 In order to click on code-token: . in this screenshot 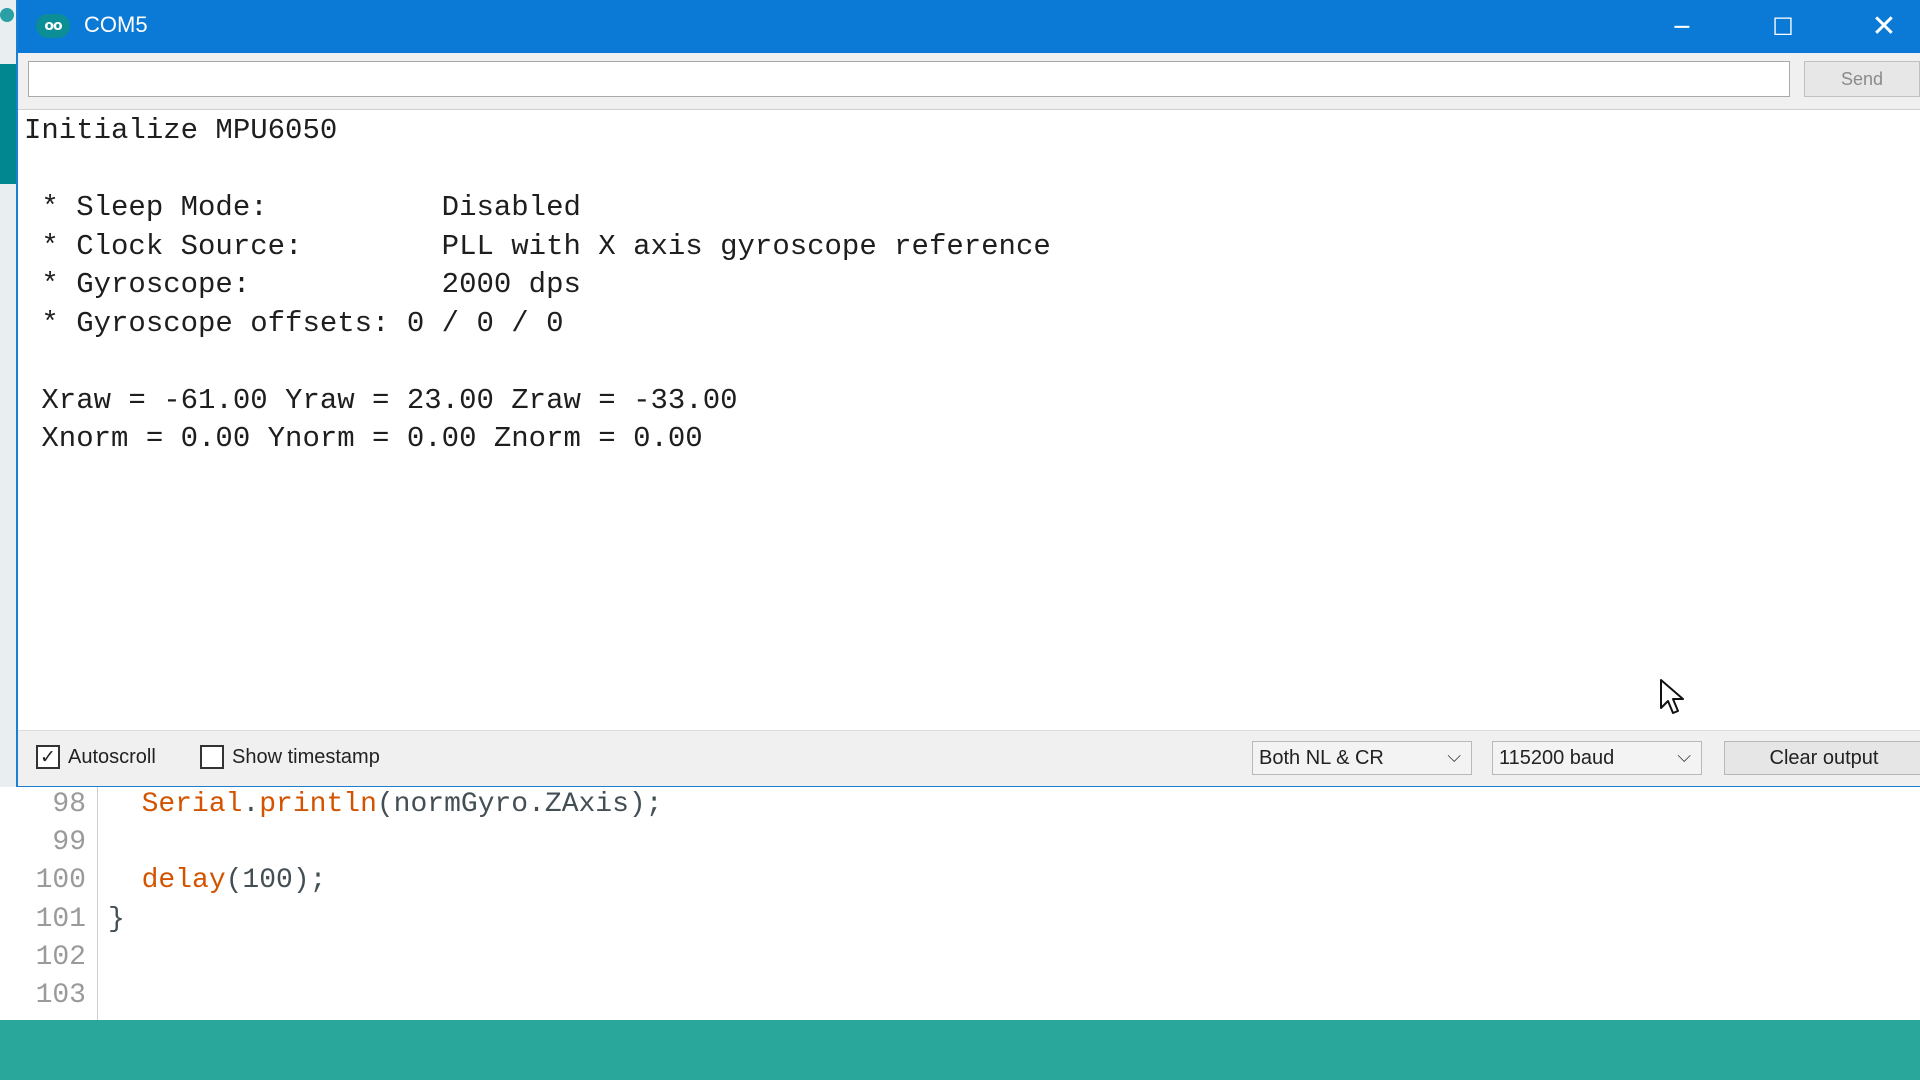, I will do `click(251, 804)`.